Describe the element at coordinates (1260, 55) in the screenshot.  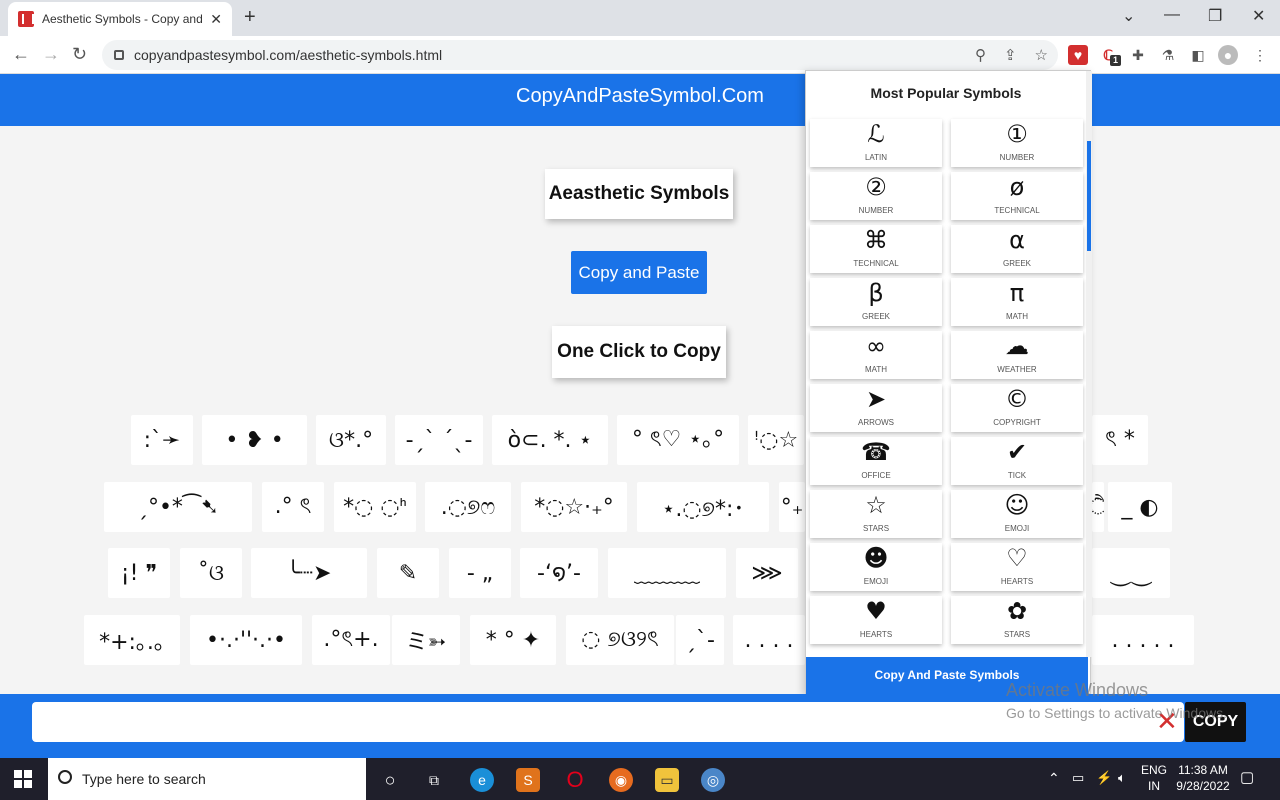
I see `menu-kebab-icon: ⋮` at that location.